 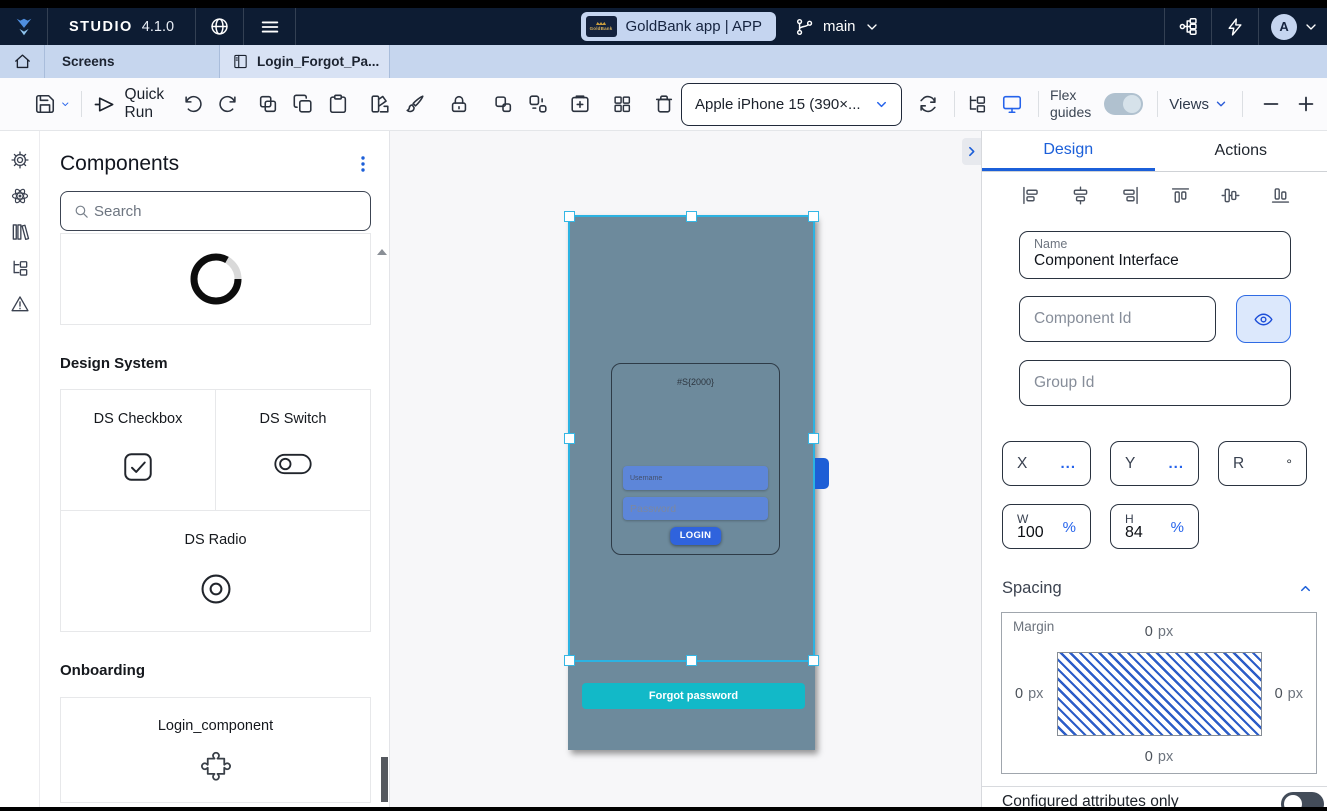 What do you see at coordinates (1159, 632) in the screenshot?
I see `margin-top-value: 0 px` at bounding box center [1159, 632].